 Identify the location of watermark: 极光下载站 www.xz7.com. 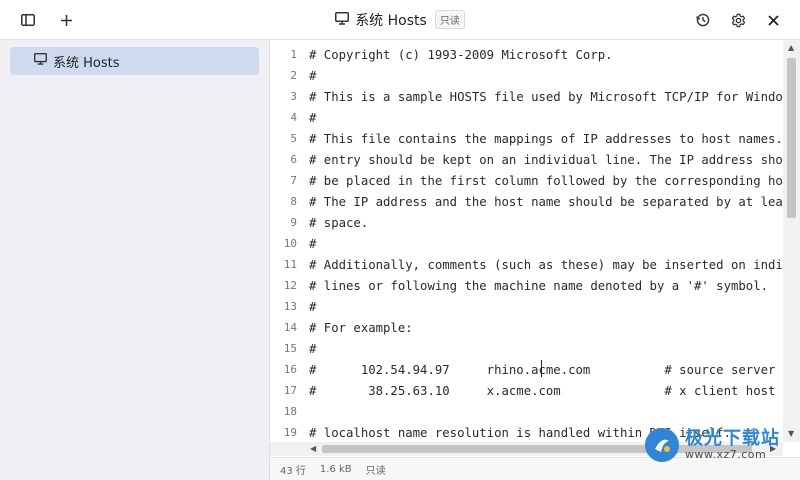
(712, 445).